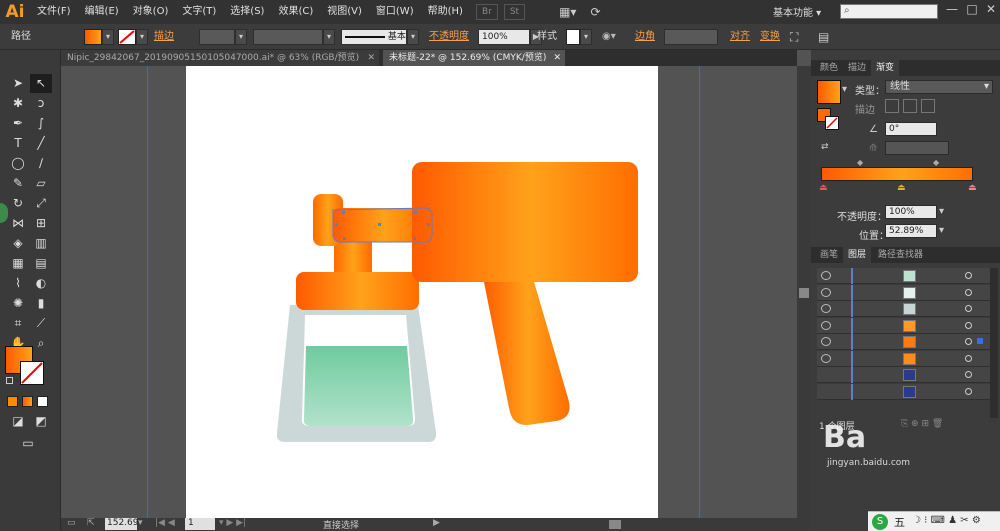  I want to click on tab-gradient: 渐变, so click(885, 68).